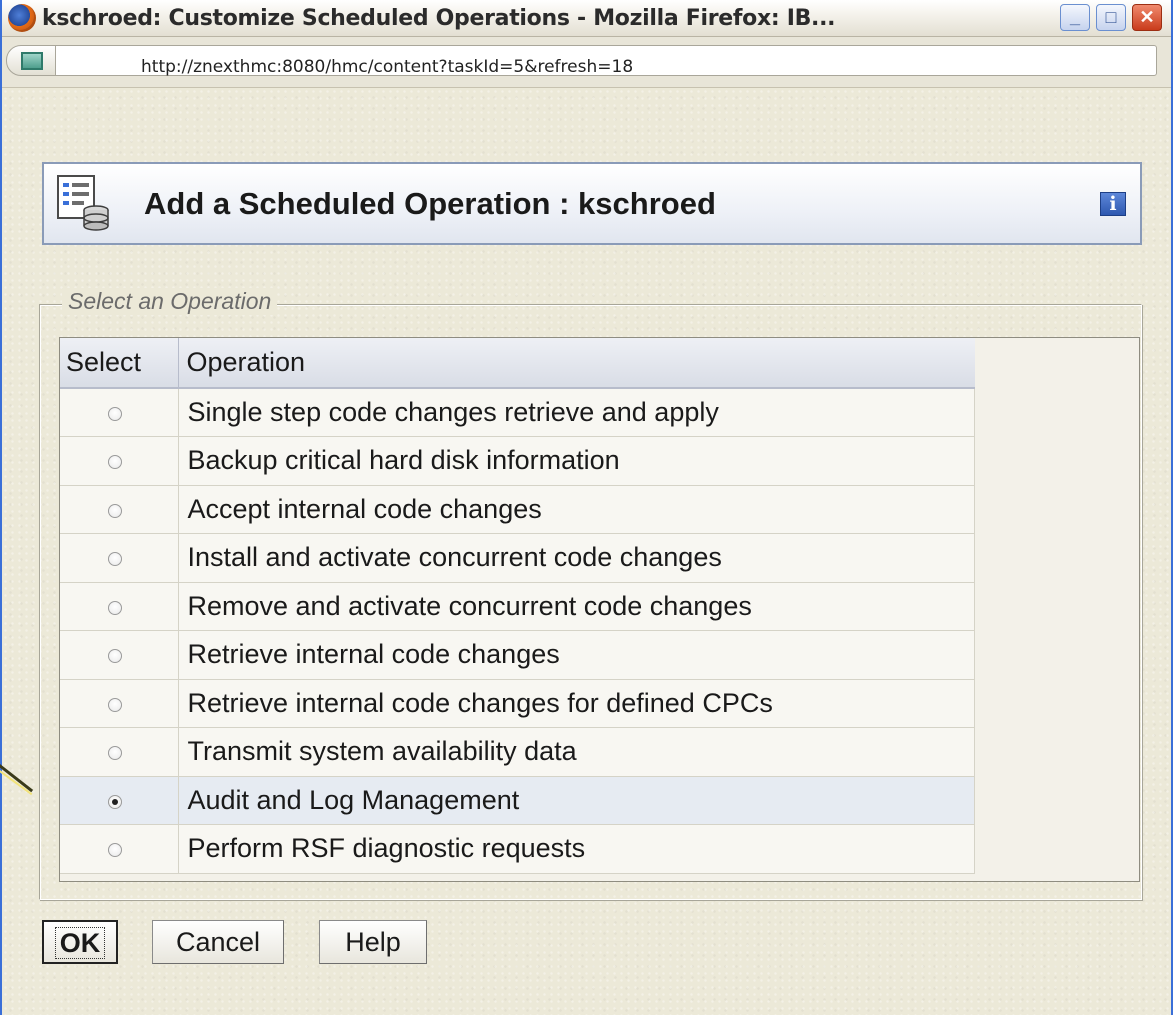  What do you see at coordinates (1147, 17) in the screenshot?
I see `close-button: ✕` at bounding box center [1147, 17].